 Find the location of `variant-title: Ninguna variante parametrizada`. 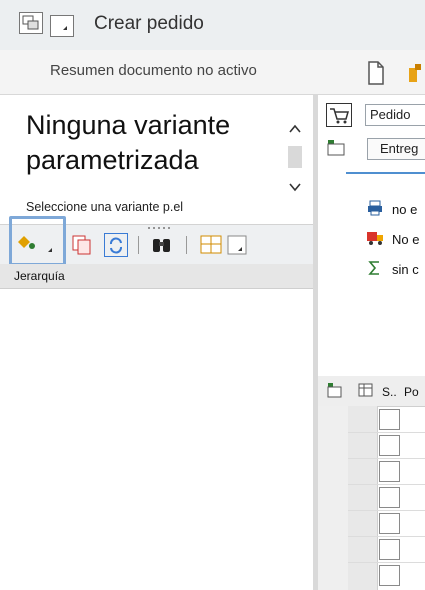

variant-title: Ninguna variante parametrizada is located at coordinates (128, 142).